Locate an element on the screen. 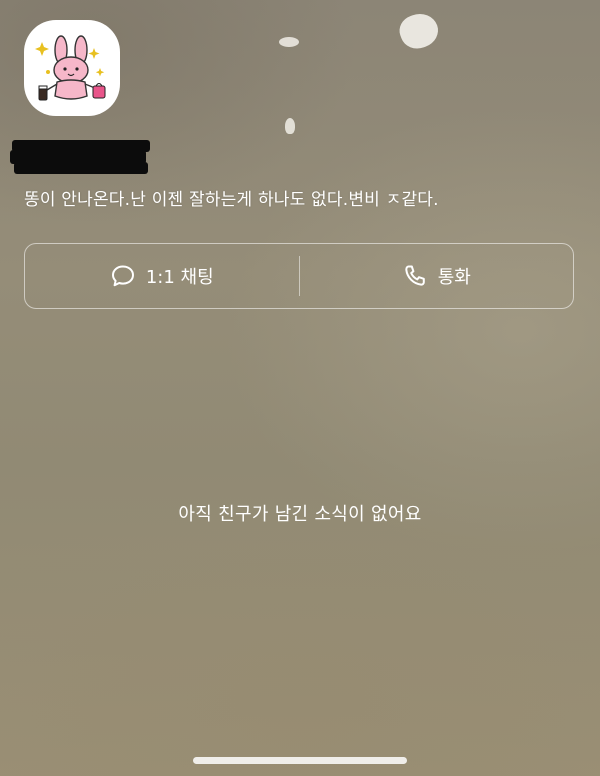  profile-action-bar: 1:1 채팅 통화 is located at coordinates (299, 276).